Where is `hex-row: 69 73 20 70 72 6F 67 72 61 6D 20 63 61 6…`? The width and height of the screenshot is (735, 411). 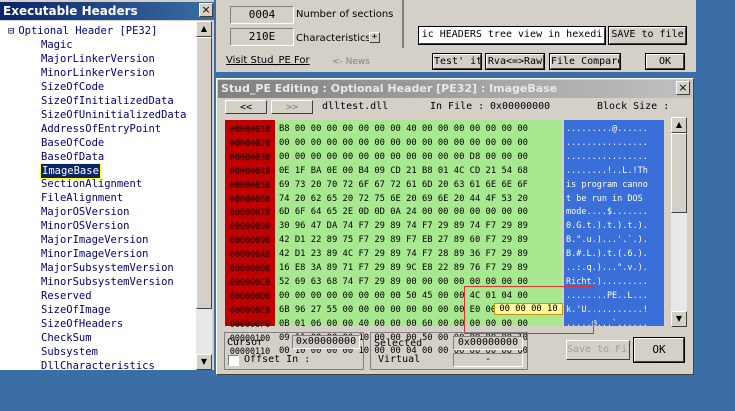 hex-row: 69 73 20 70 72 6F 67 72 61 6D 20 63 61 6… is located at coordinates (403, 186).